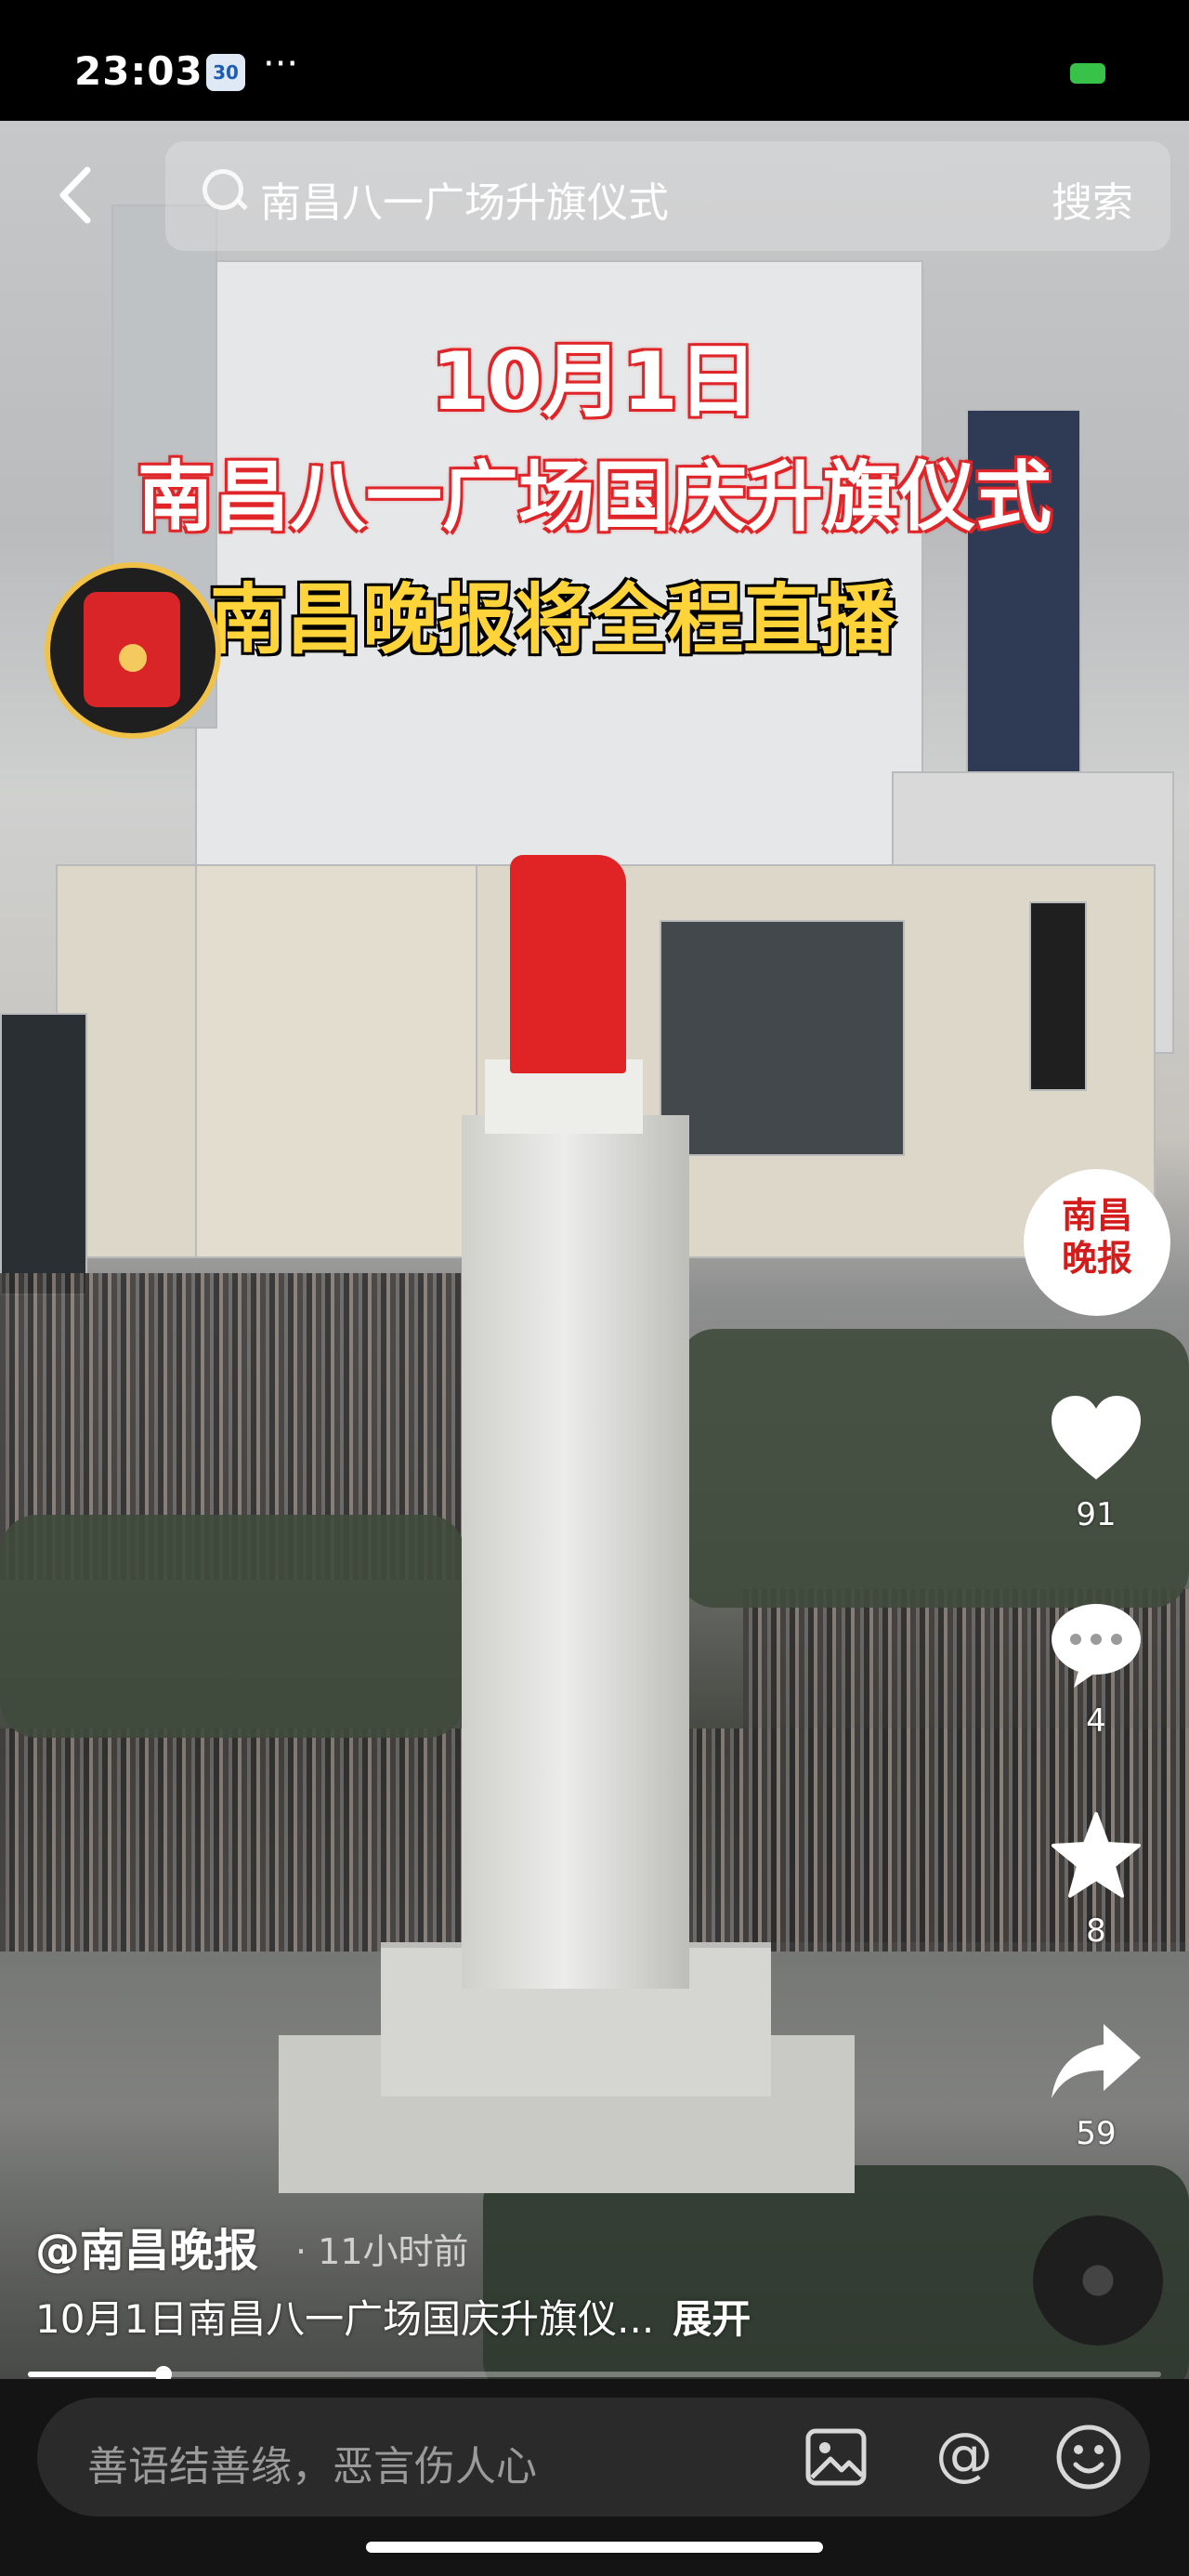 The image size is (1189, 2576). I want to click on at-icon: @, so click(964, 2457).